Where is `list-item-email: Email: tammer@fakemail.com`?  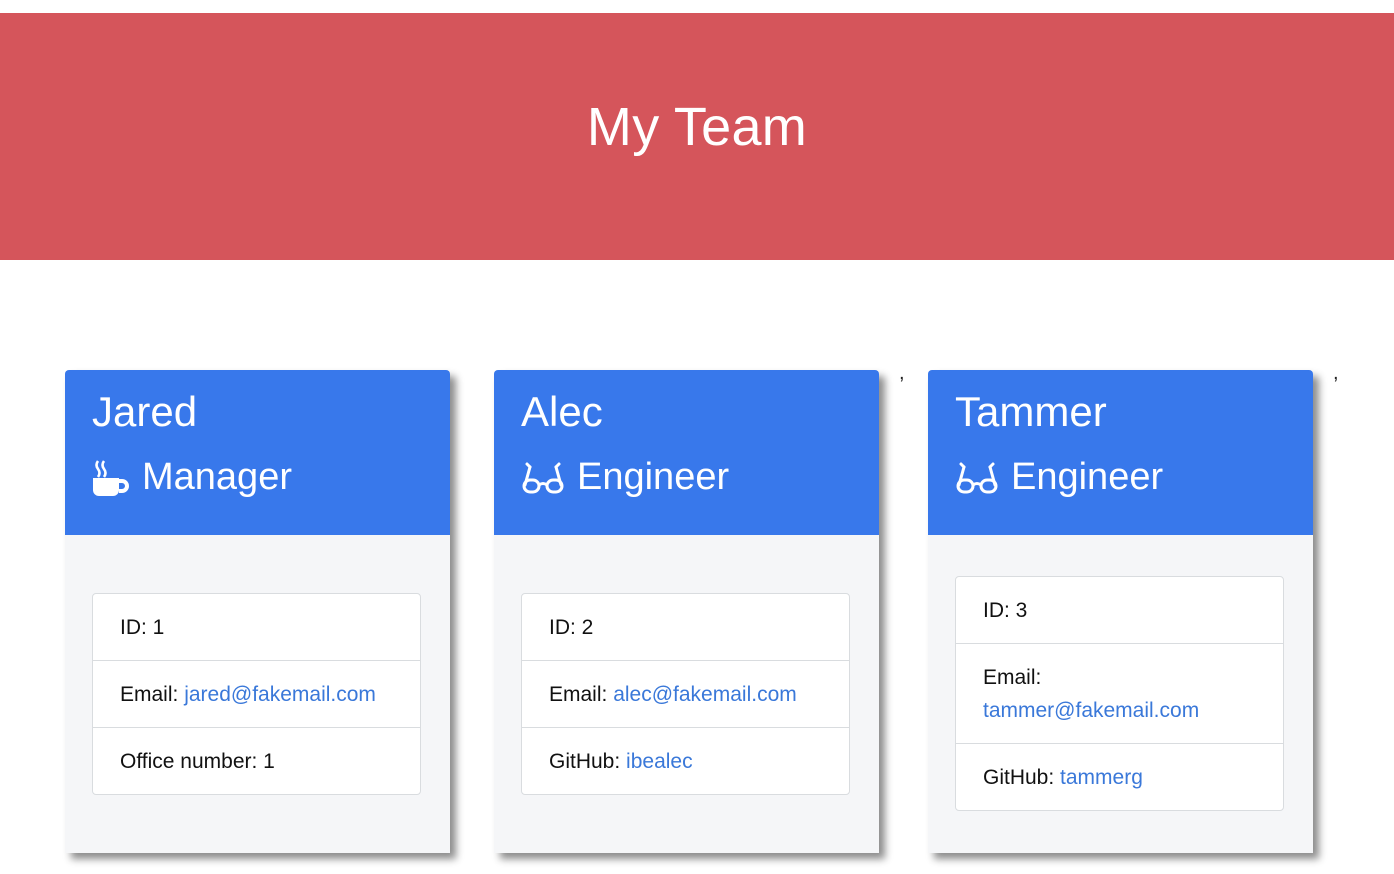
list-item-email: Email: tammer@fakemail.com is located at coordinates (1119, 693).